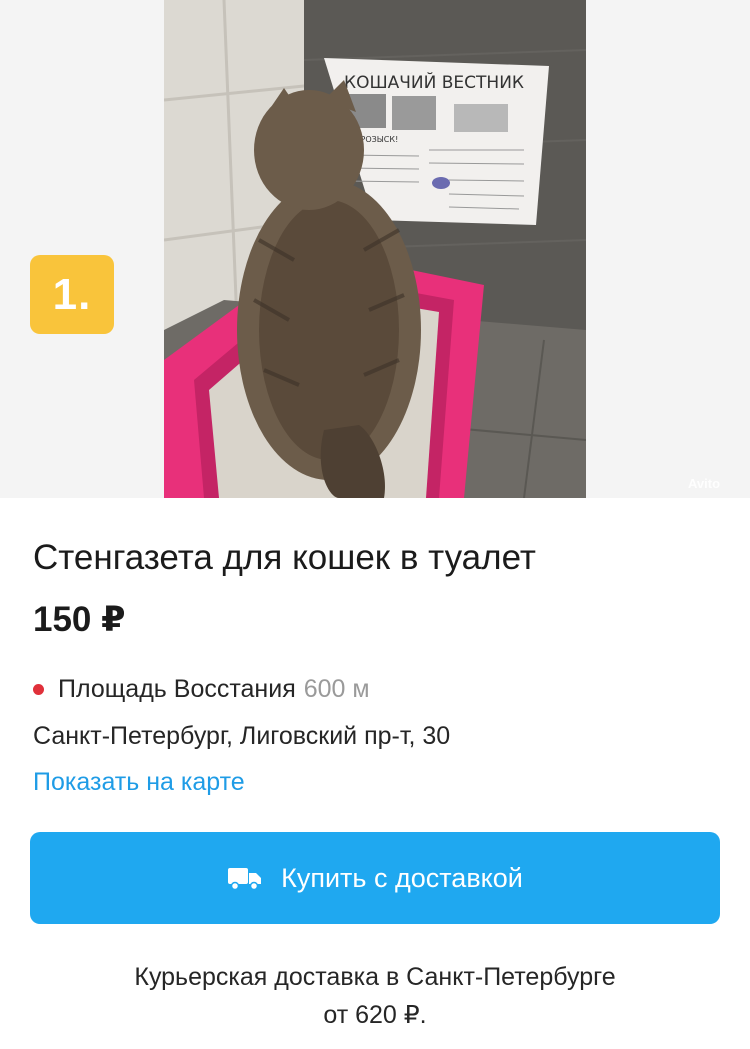  I want to click on listing-address: Санкт-Петербург, Лиговский пр-т, 30, so click(242, 736).